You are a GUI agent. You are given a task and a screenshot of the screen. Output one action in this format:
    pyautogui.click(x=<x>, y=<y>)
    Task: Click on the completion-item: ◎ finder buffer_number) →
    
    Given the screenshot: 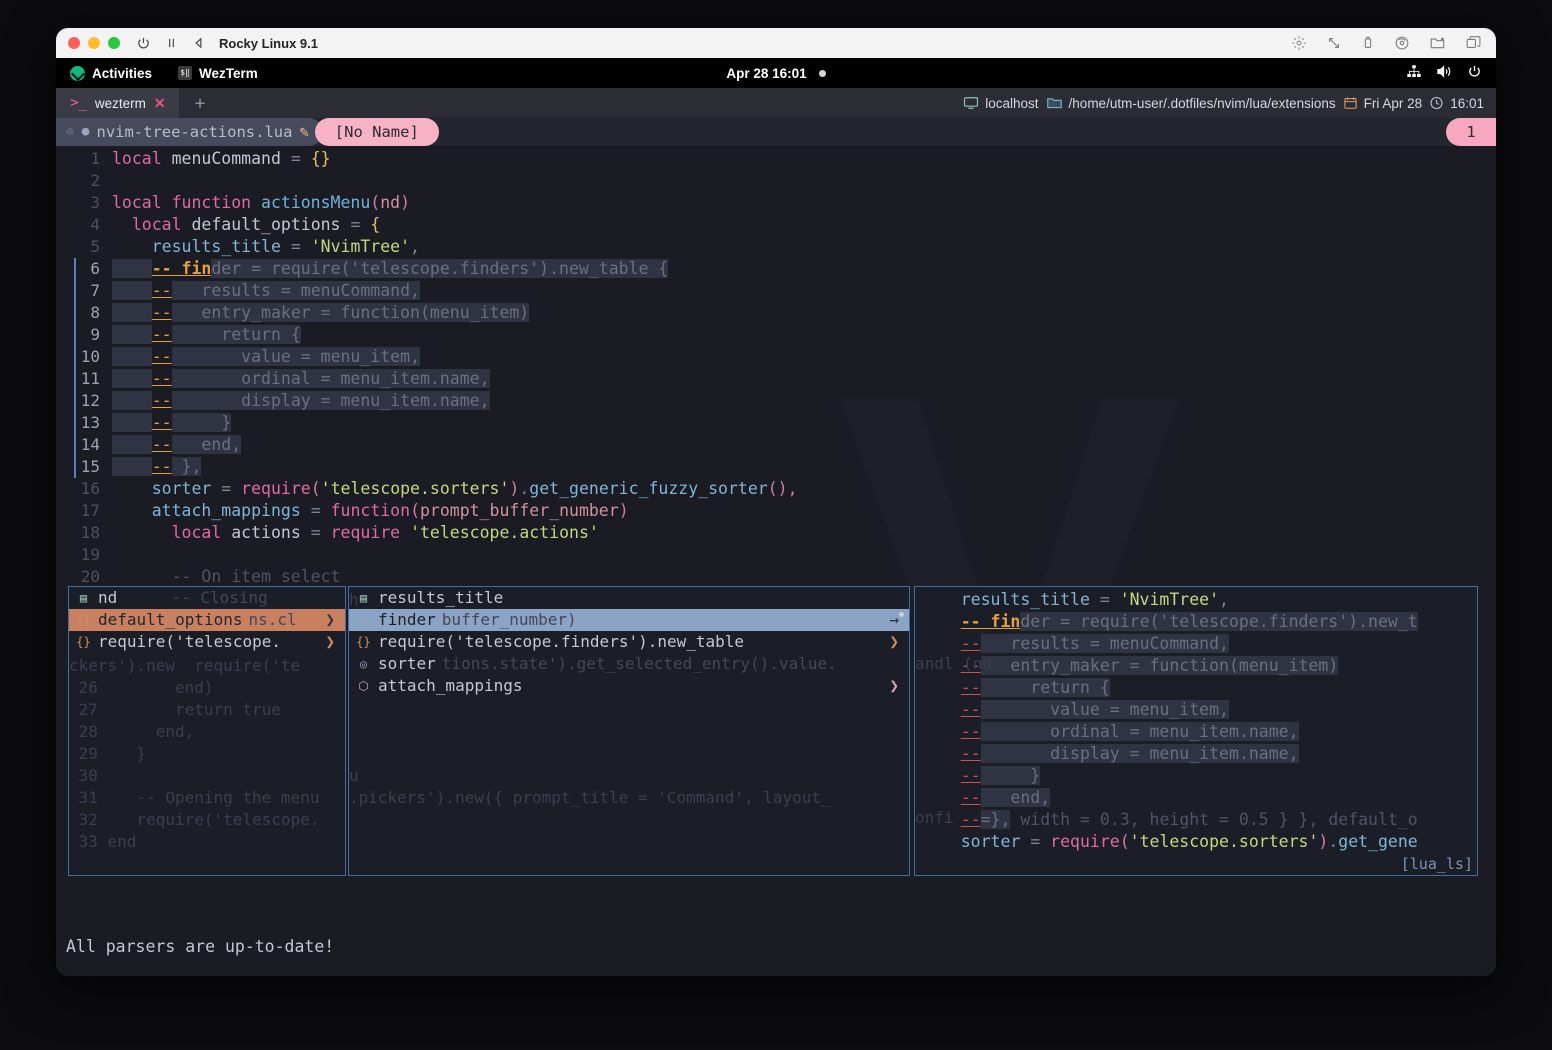 What is the action you would take?
    pyautogui.click(x=629, y=620)
    